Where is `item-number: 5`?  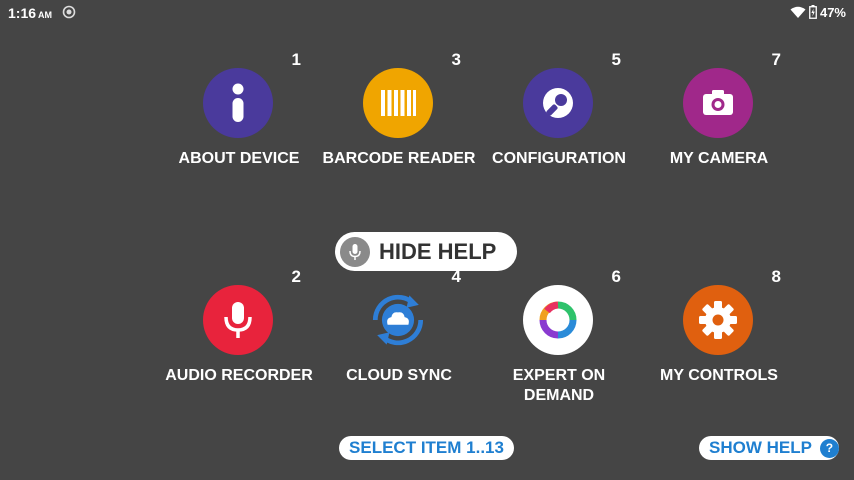
item-number: 5 is located at coordinates (616, 59).